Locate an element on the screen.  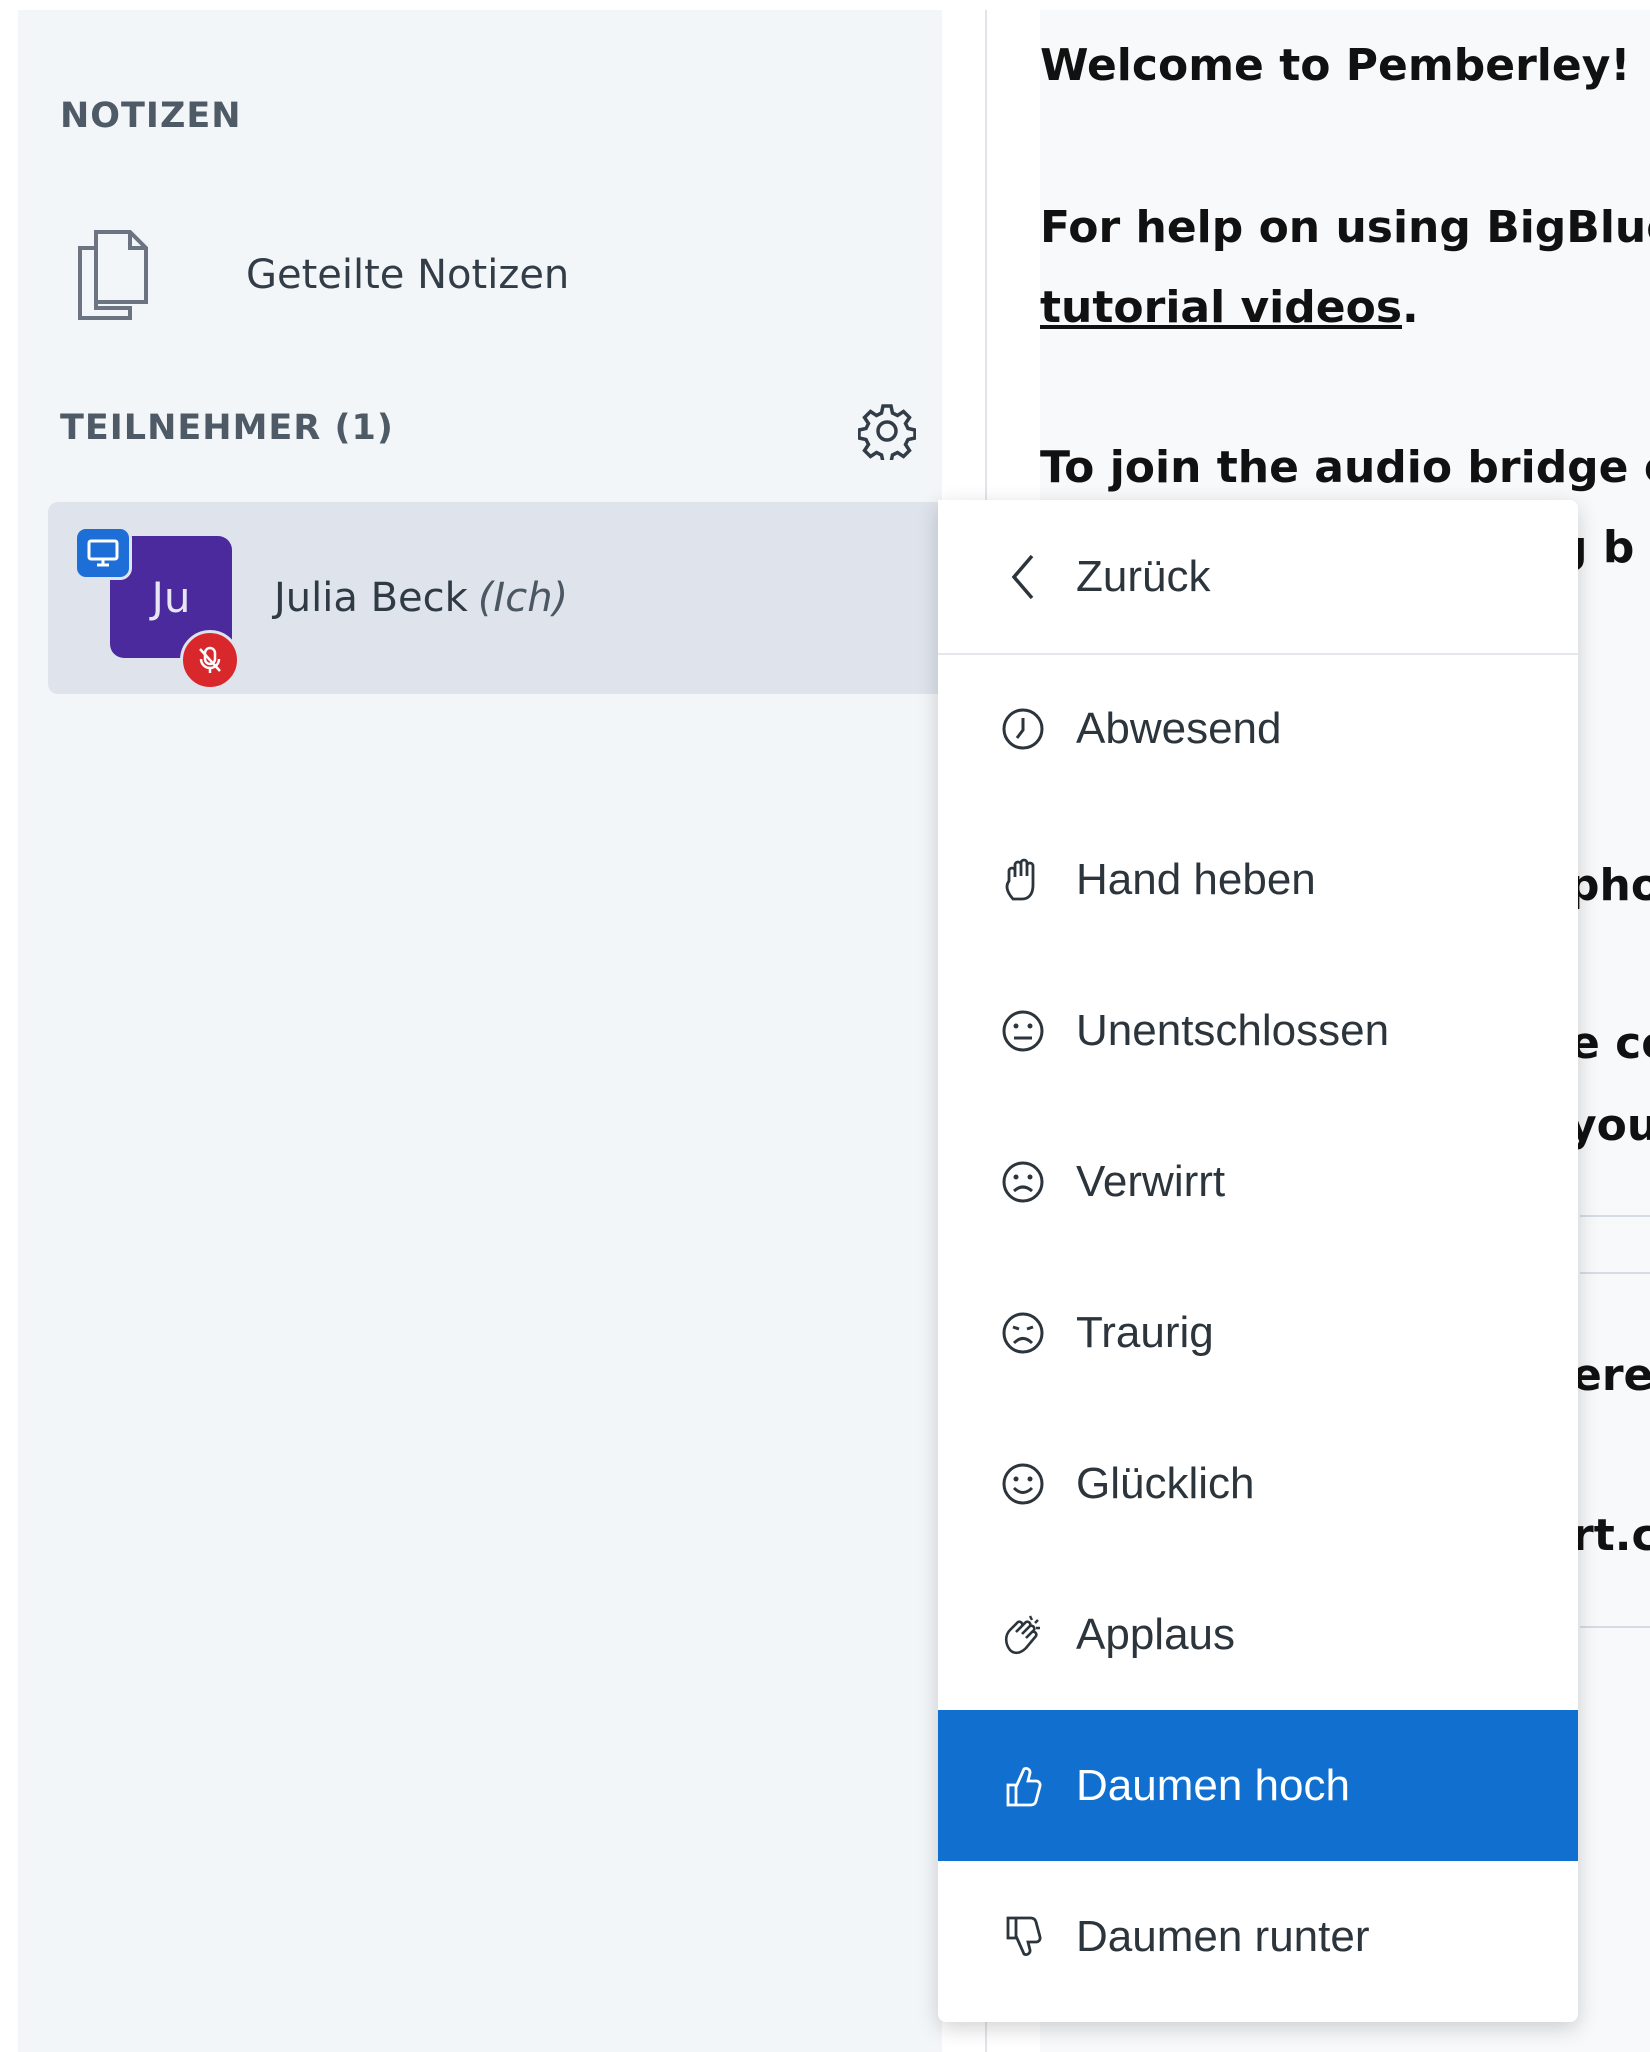
status-item-happy: Glücklich is located at coordinates (1258, 1483).